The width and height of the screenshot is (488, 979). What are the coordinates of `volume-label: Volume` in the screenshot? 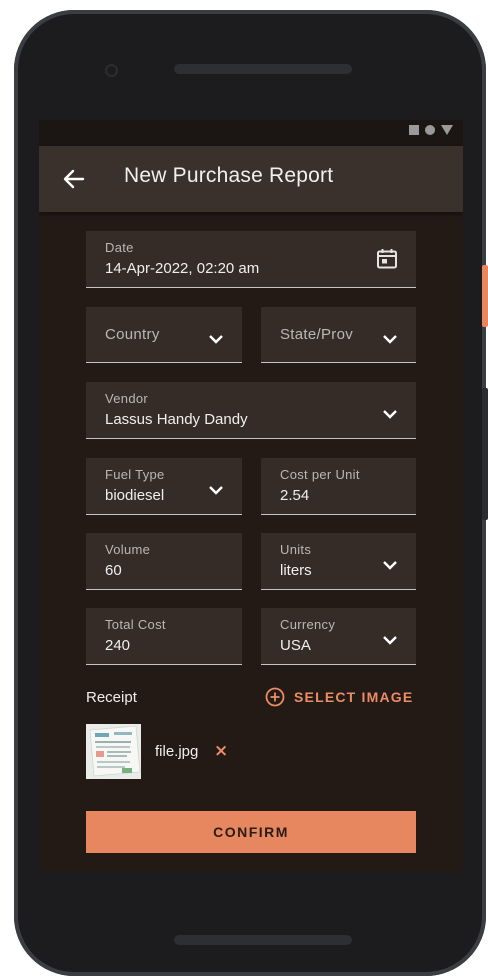 It's located at (128, 549).